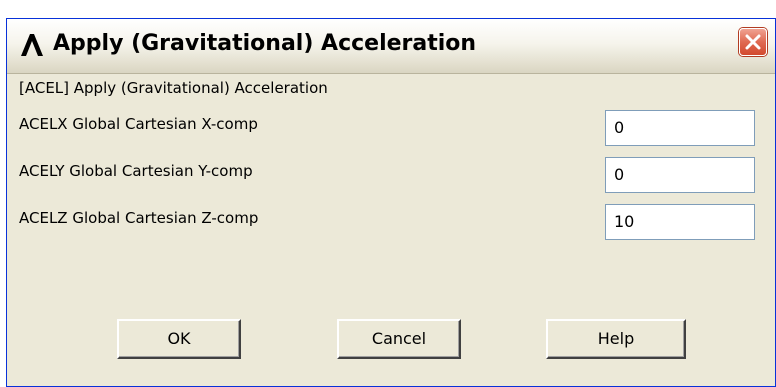 The height and width of the screenshot is (387, 776). I want to click on window-title: Apply (Gravitational) Acceleration, so click(265, 43).